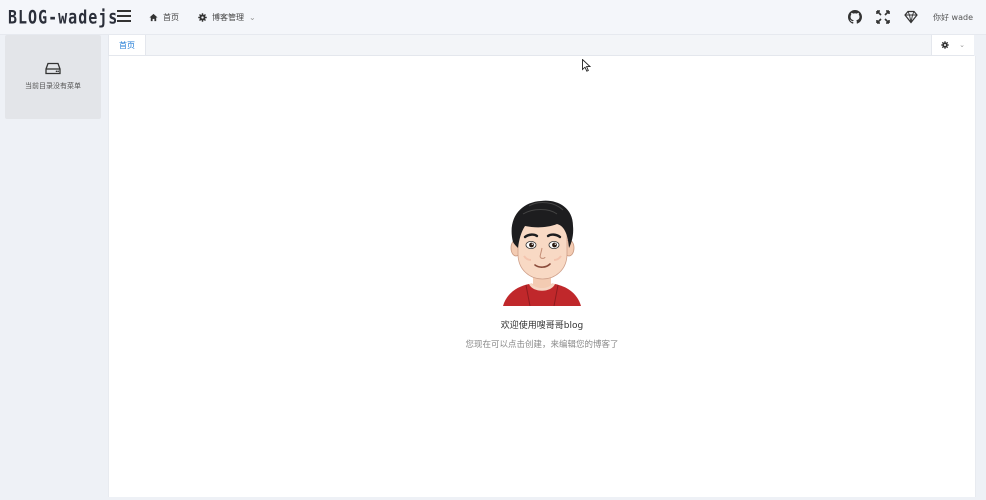 This screenshot has height=500, width=986. Describe the element at coordinates (542, 253) in the screenshot. I see `avatar` at that location.